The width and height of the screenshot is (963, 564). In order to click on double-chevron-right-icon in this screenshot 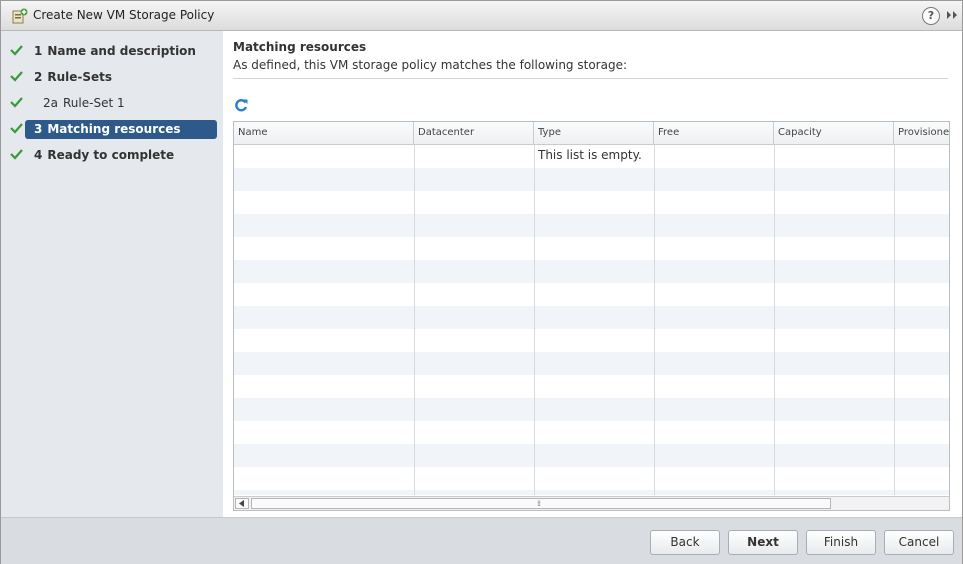, I will do `click(952, 15)`.